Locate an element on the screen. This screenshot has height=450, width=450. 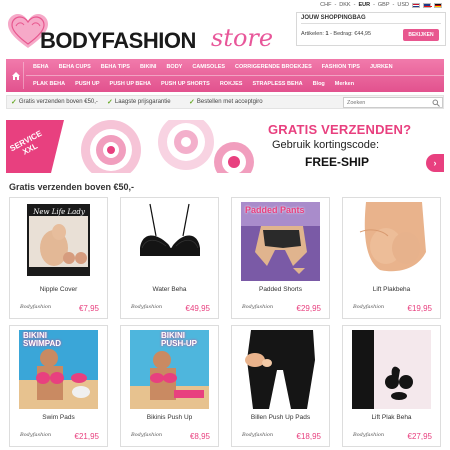
banner-subline: Gebruik kortingscode: is located at coordinates (325, 145).